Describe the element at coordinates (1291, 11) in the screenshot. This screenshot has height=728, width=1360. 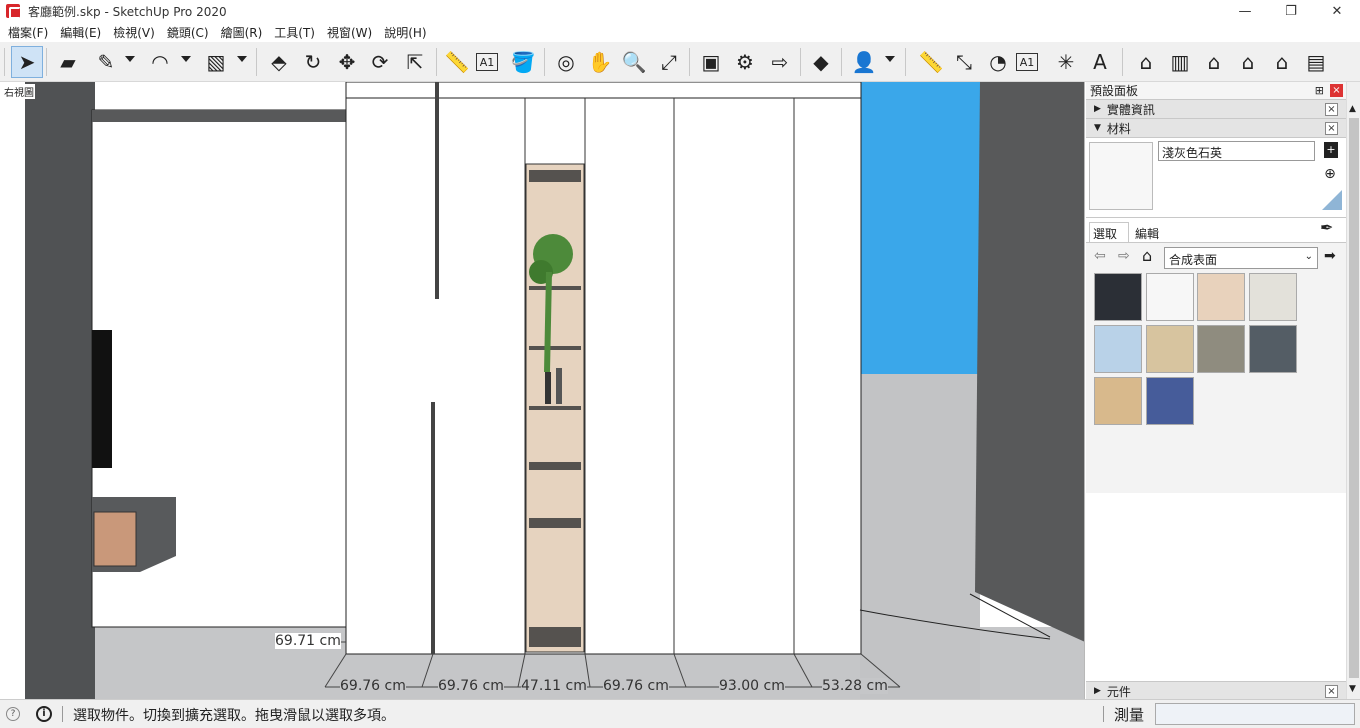
I see `restore-button: ❐` at that location.